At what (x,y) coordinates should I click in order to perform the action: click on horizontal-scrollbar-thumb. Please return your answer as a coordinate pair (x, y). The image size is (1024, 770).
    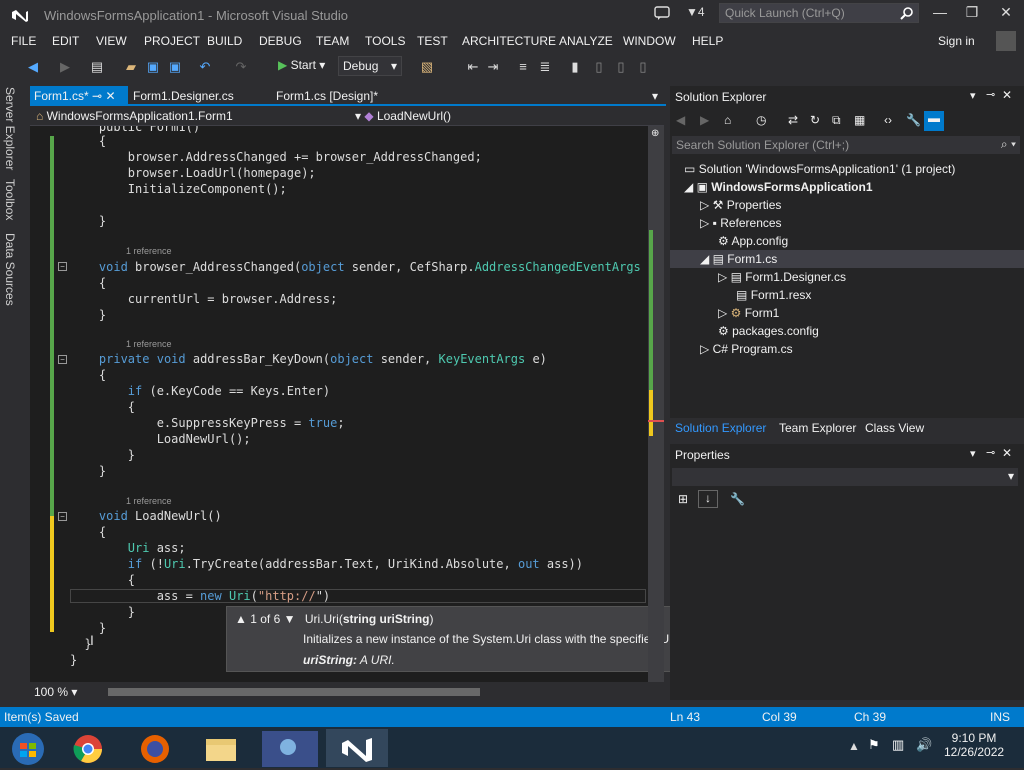
    Looking at the image, I should click on (294, 692).